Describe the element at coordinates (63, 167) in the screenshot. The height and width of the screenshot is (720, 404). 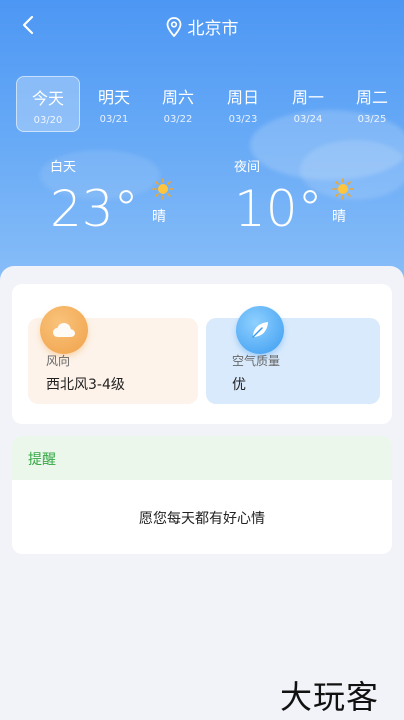
I see `day-label: 白天` at that location.